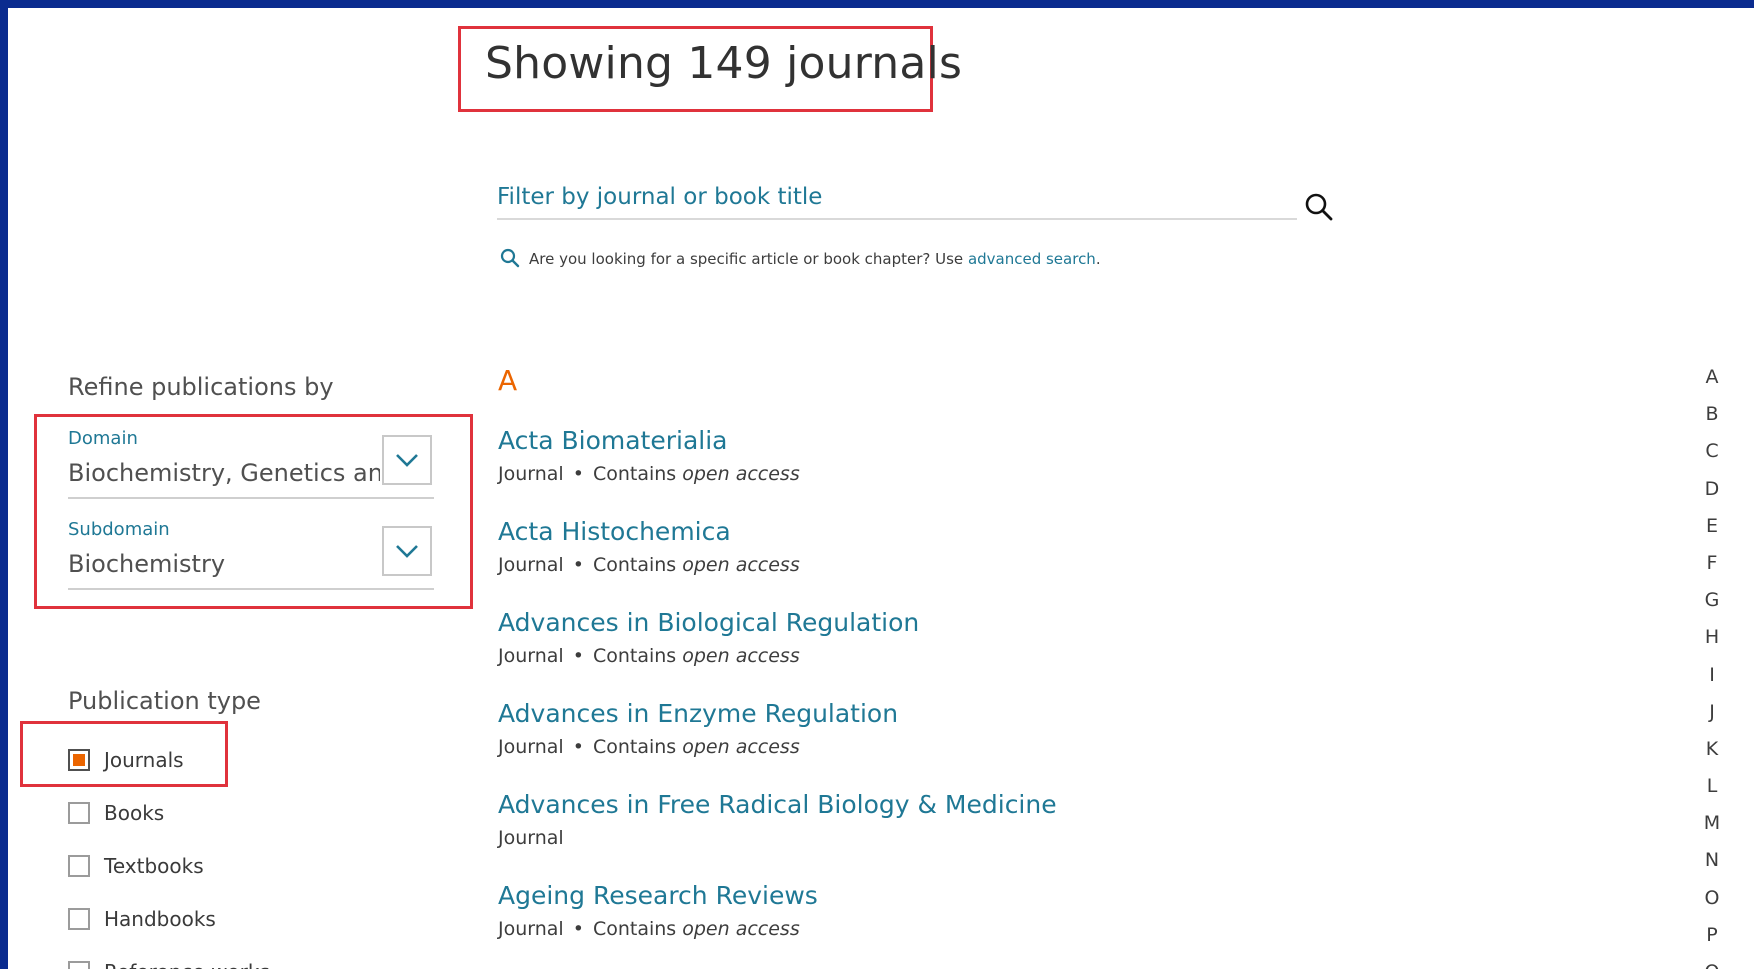  What do you see at coordinates (79, 866) in the screenshot?
I see `textbooks-checkbox` at bounding box center [79, 866].